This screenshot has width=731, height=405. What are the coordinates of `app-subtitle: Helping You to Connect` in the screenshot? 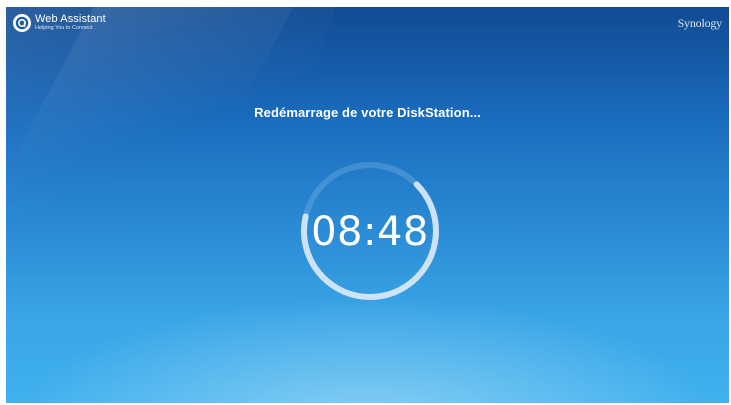 It's located at (64, 28).